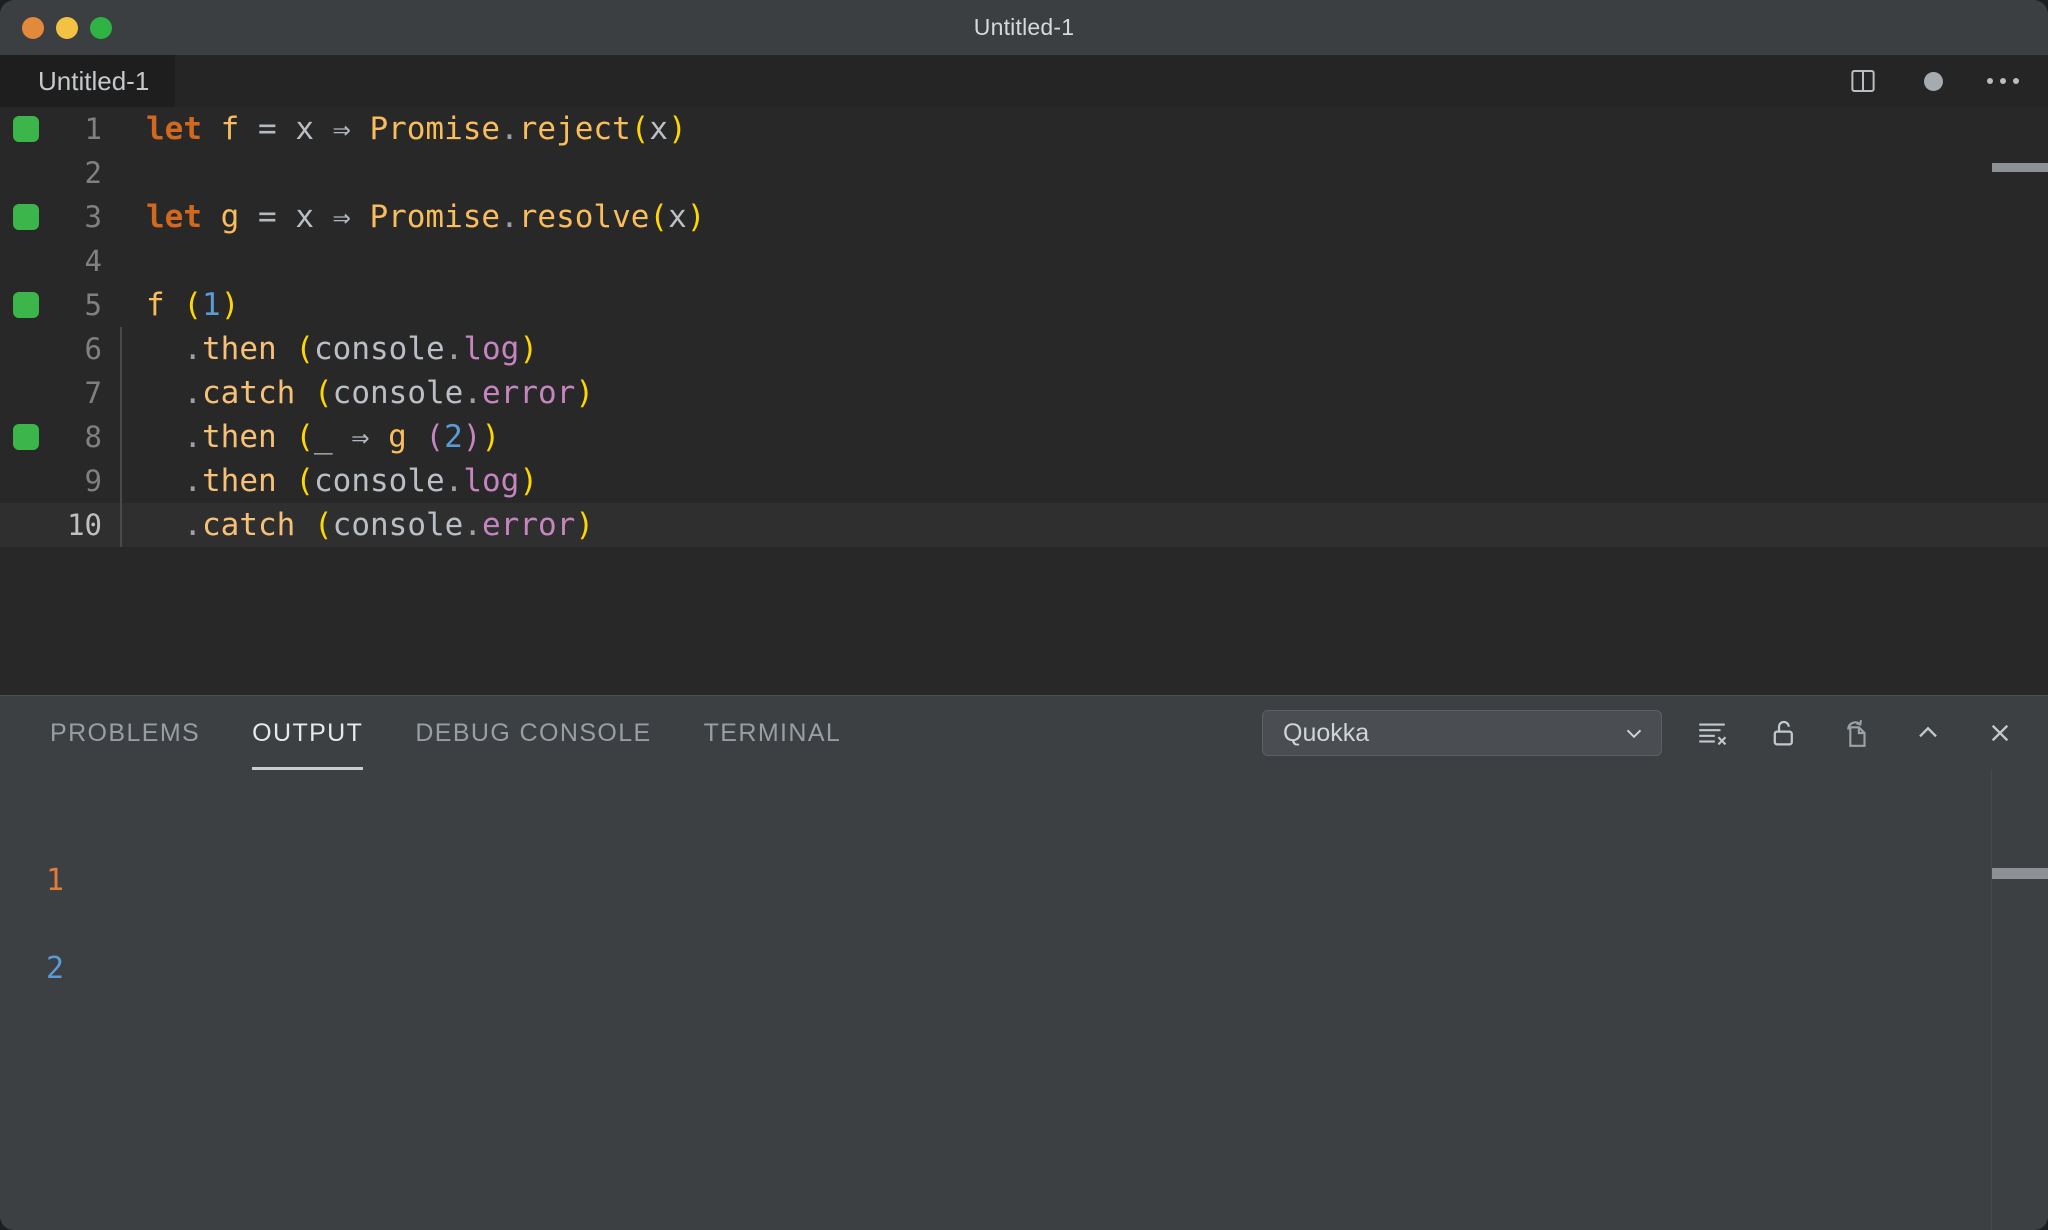 The height and width of the screenshot is (1230, 2048). I want to click on code-token: 1, so click(211, 305).